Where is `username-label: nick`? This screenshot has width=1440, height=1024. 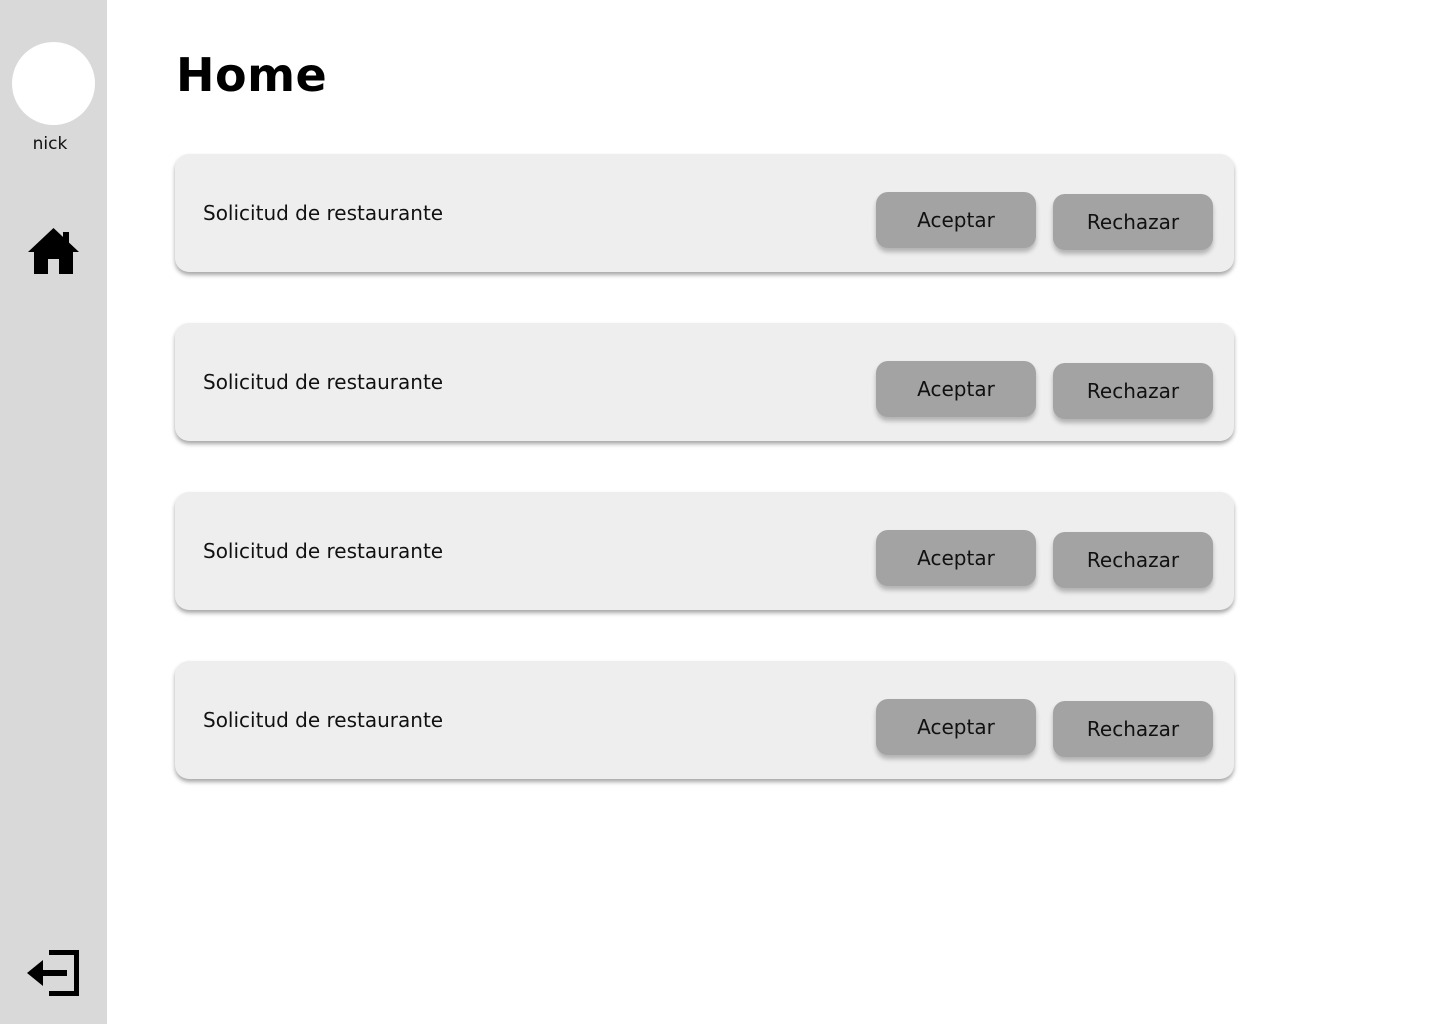
username-label: nick is located at coordinates (50, 144).